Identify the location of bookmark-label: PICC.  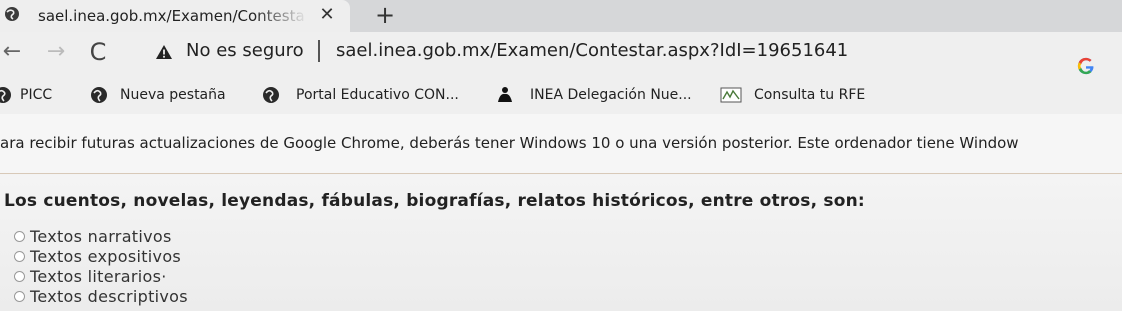
(36, 95).